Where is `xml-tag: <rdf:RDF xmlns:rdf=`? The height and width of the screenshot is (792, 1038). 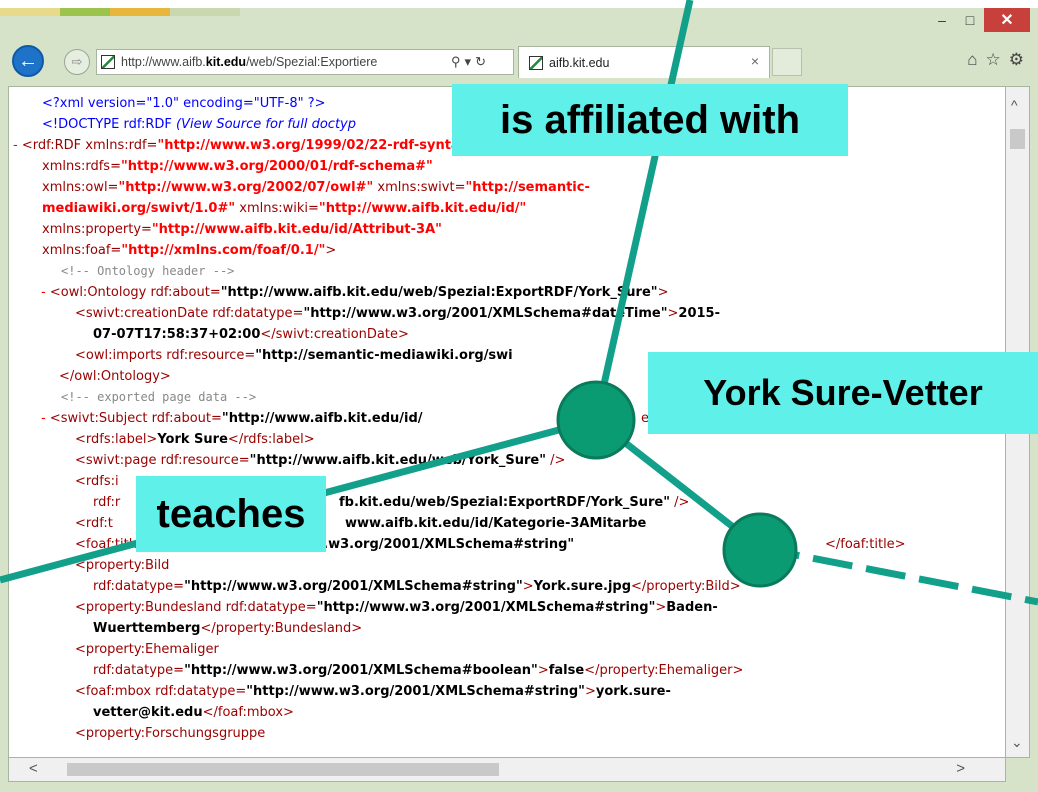
xml-tag: <rdf:RDF xmlns:rdf= is located at coordinates (89, 145).